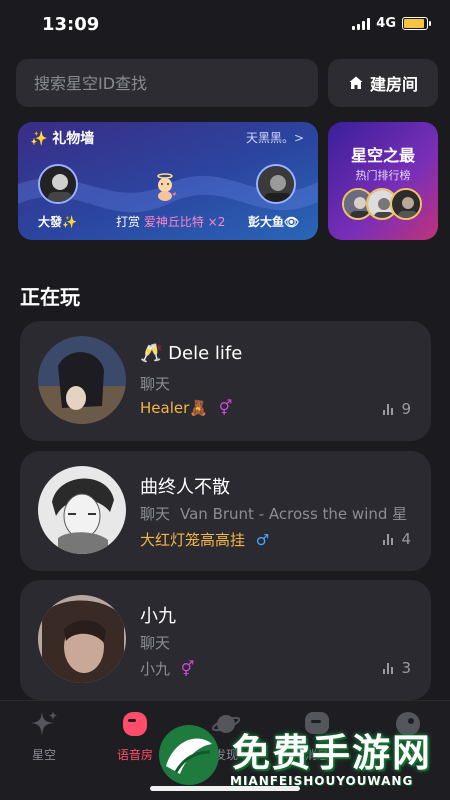 This screenshot has width=450, height=800. Describe the element at coordinates (44, 723) in the screenshot. I see `sparkle-icon` at that location.